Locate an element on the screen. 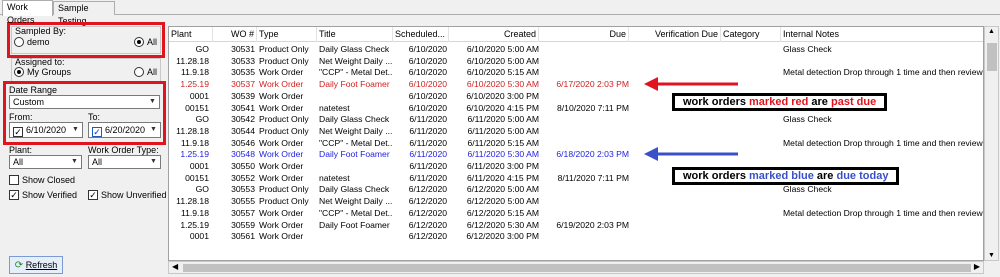 The height and width of the screenshot is (277, 1000). radio-assigned-all-label: All is located at coordinates (152, 72).